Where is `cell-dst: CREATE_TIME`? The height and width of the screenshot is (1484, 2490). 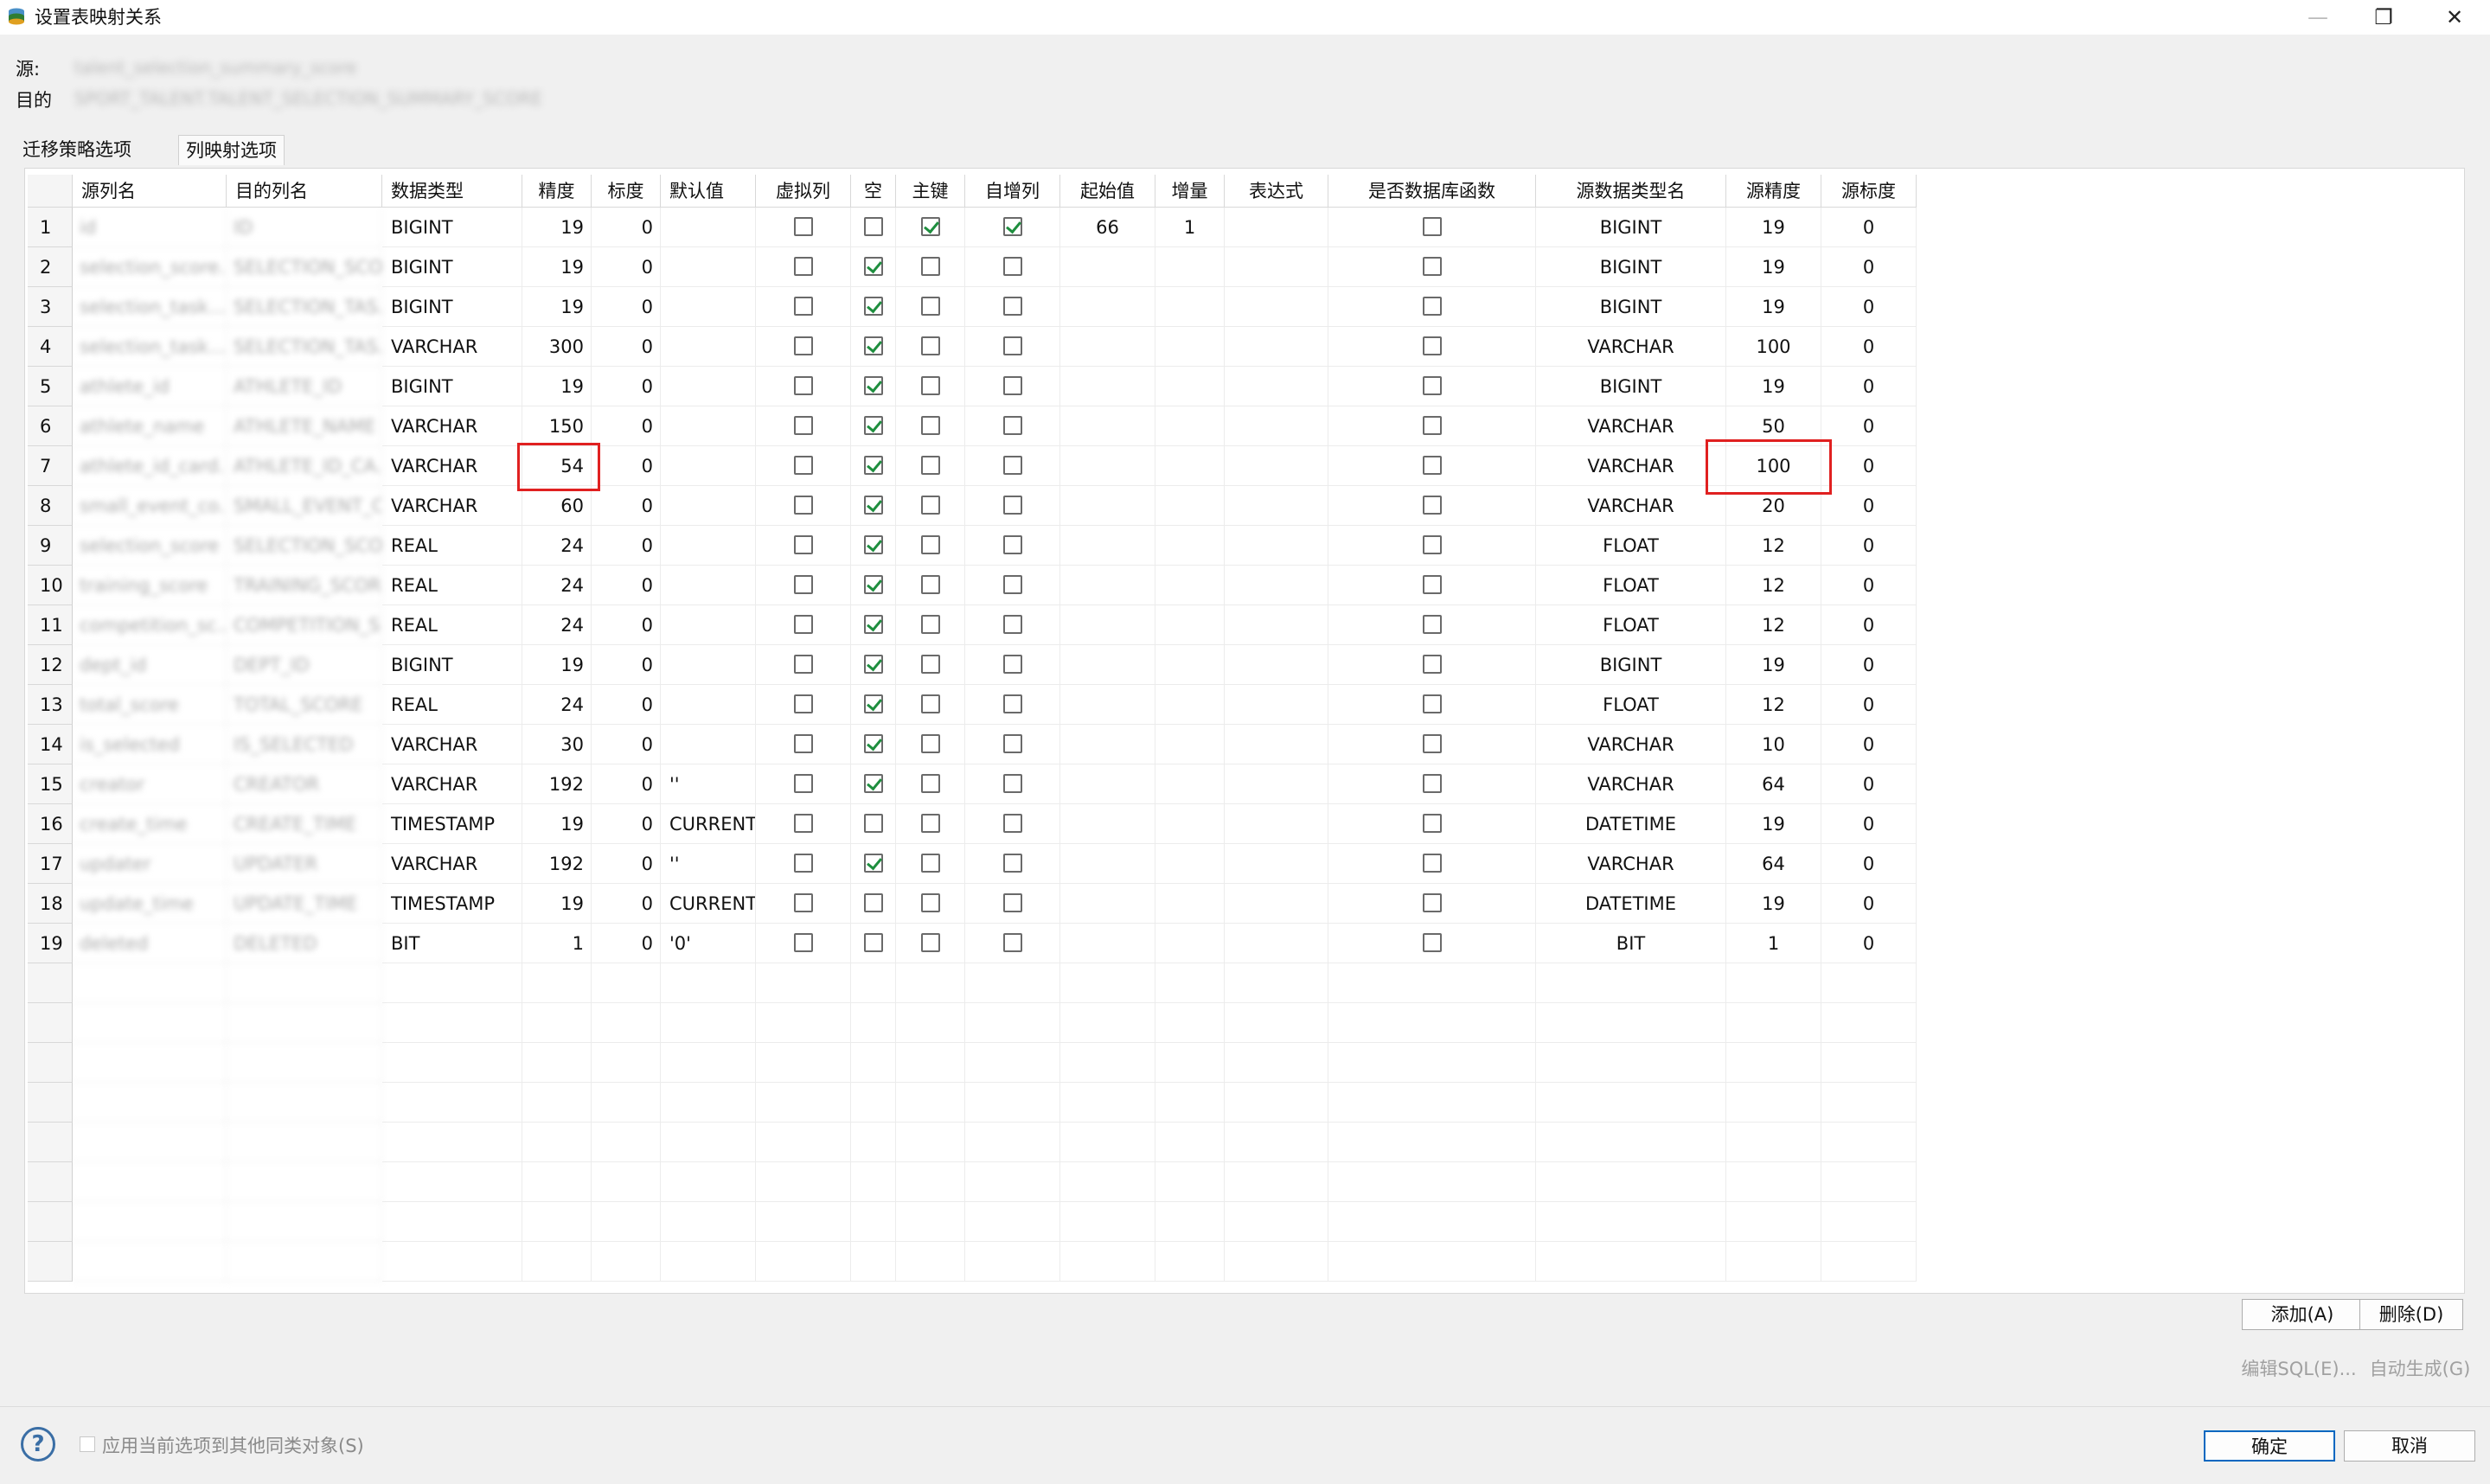 cell-dst: CREATE_TIME is located at coordinates (304, 824).